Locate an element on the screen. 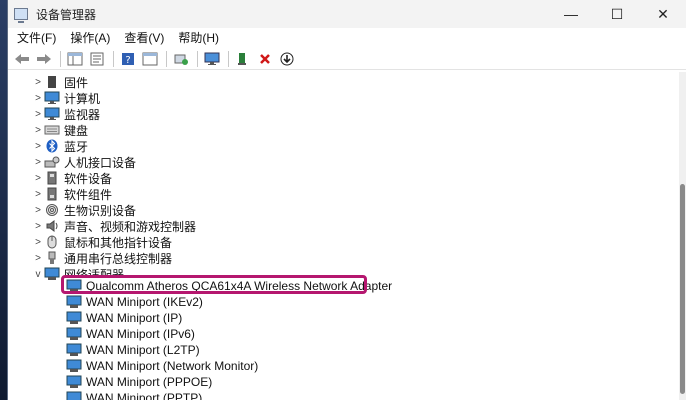 The height and width of the screenshot is (400, 686). scan-hardware-button is located at coordinates (212, 59).